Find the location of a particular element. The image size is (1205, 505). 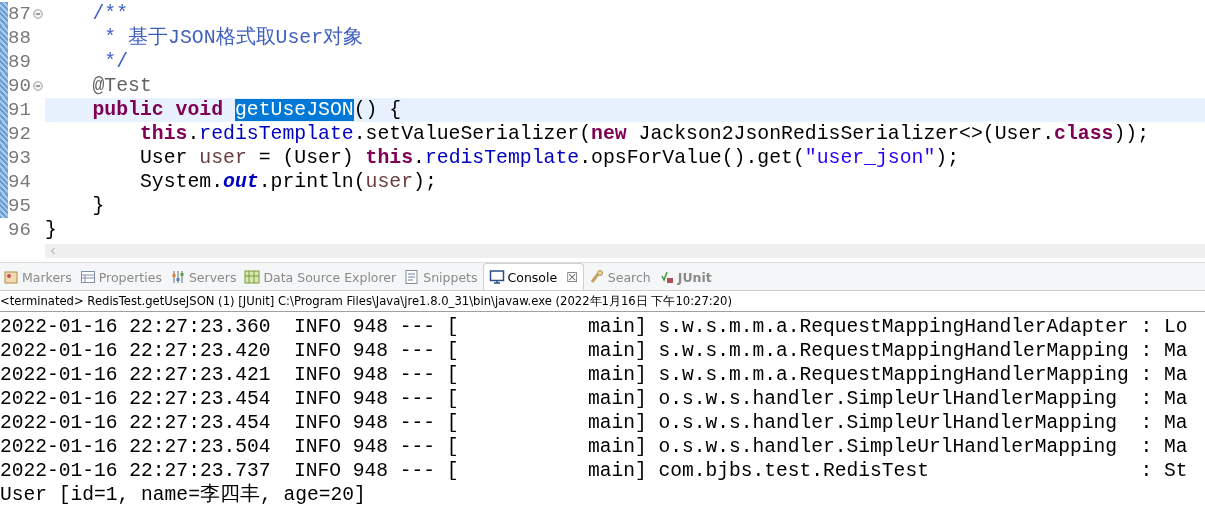

view-tab: Snippets is located at coordinates (441, 277).